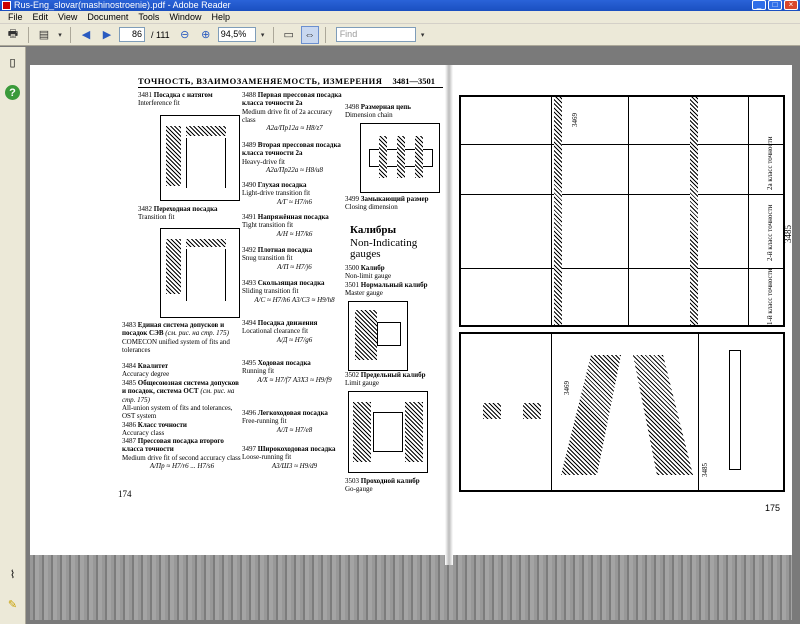 Image resolution: width=800 pixels, height=624 pixels. What do you see at coordinates (154, 429) in the screenshot?
I see `entry: 3486 Класс точности Accuracy class` at bounding box center [154, 429].